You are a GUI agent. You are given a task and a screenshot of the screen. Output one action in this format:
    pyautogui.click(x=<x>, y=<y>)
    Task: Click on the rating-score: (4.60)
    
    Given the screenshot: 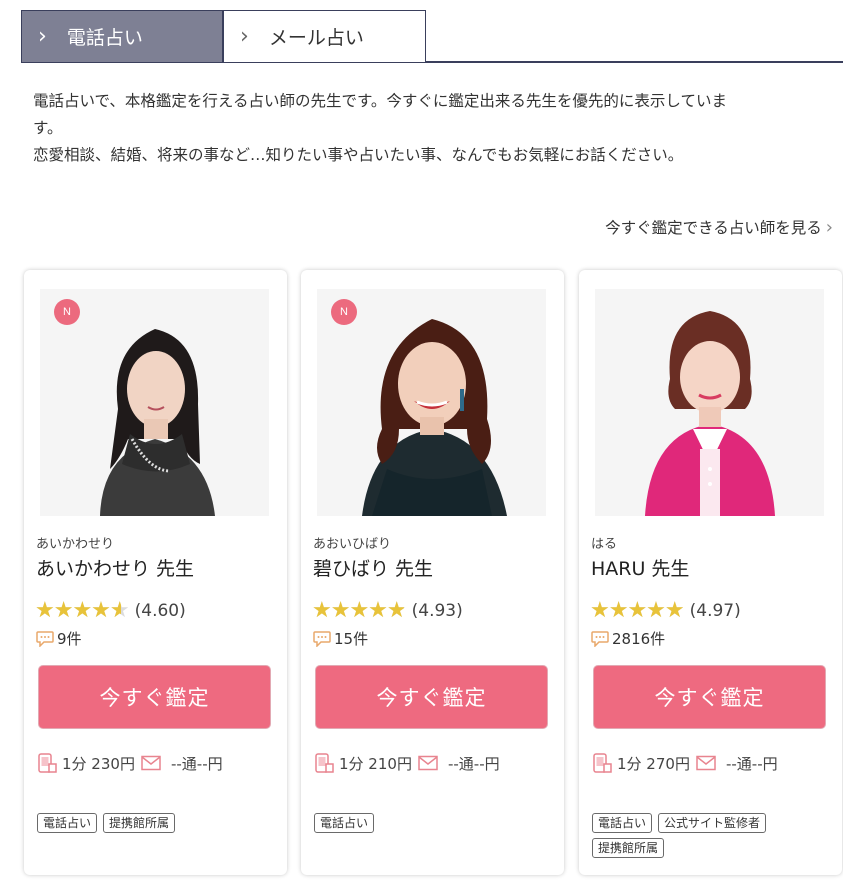 What is the action you would take?
    pyautogui.click(x=160, y=611)
    